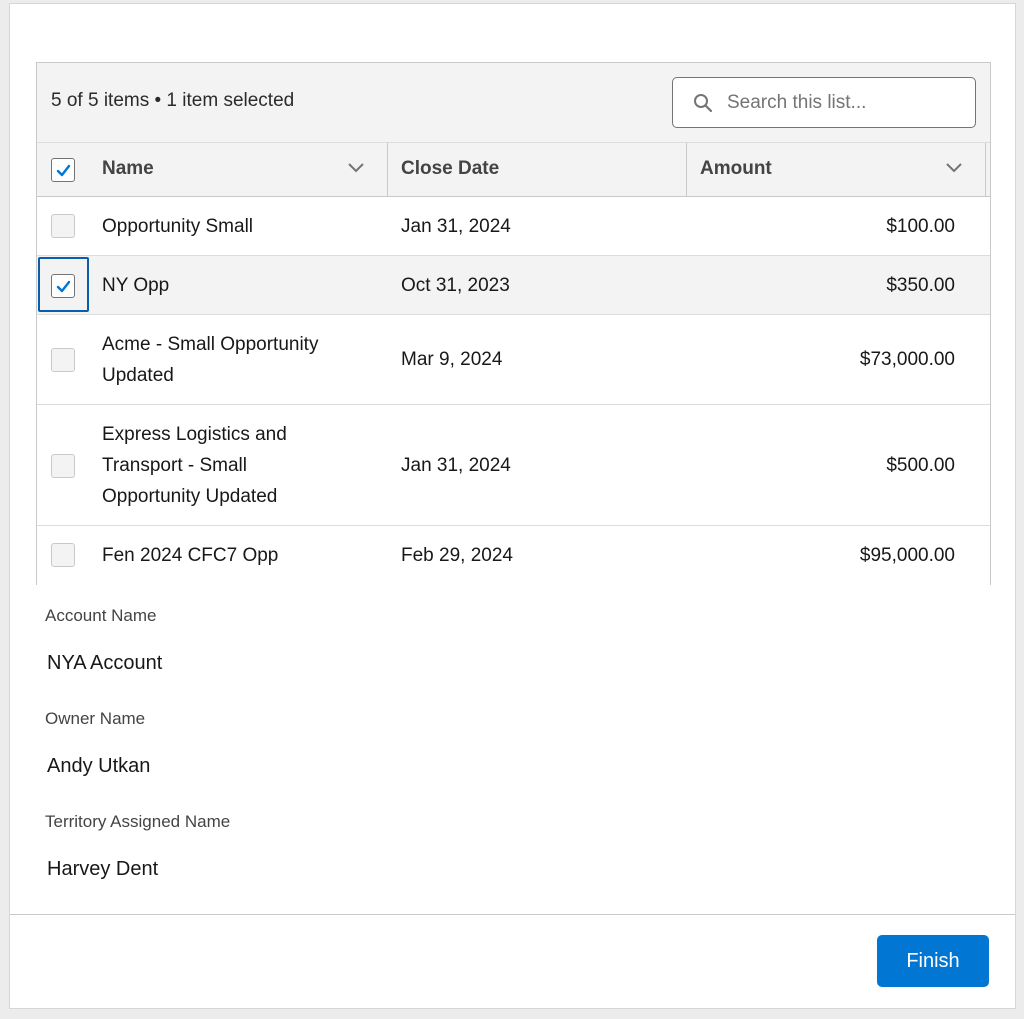 This screenshot has width=1024, height=1019. Describe the element at coordinates (238, 169) in the screenshot. I see `column-header-name: Name` at that location.